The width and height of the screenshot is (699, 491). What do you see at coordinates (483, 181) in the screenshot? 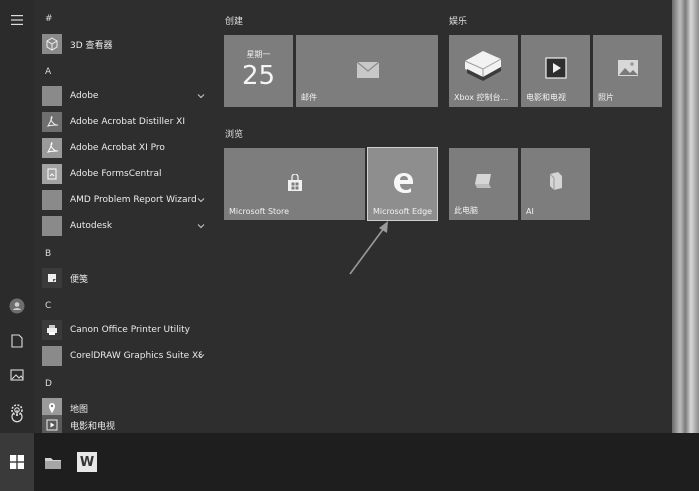
I see `computer-icon` at bounding box center [483, 181].